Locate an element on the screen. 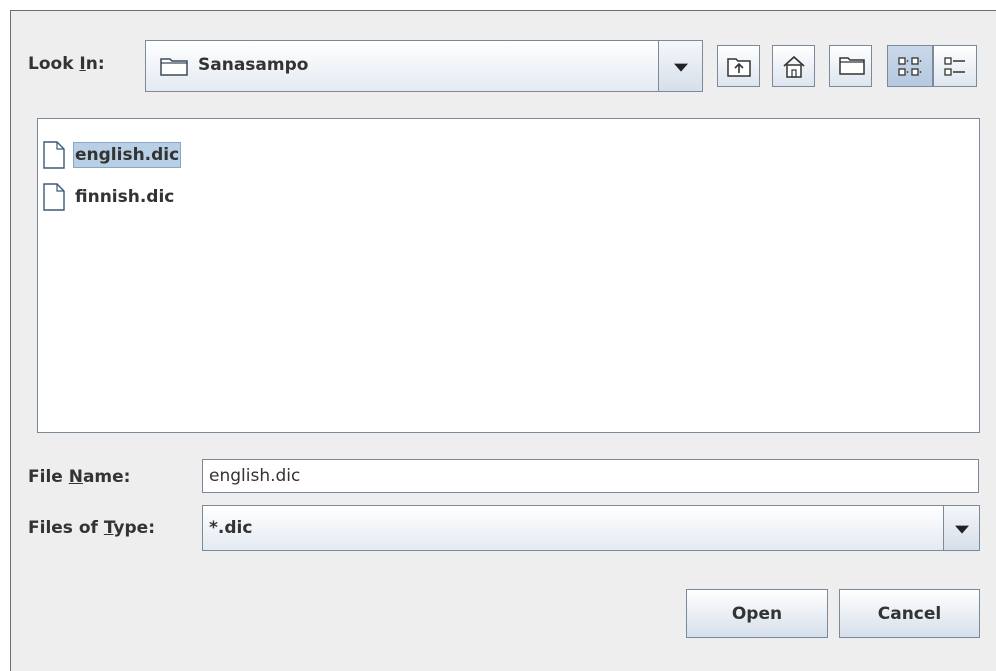 Image resolution: width=996 pixels, height=671 pixels. open-button: Open is located at coordinates (757, 613).